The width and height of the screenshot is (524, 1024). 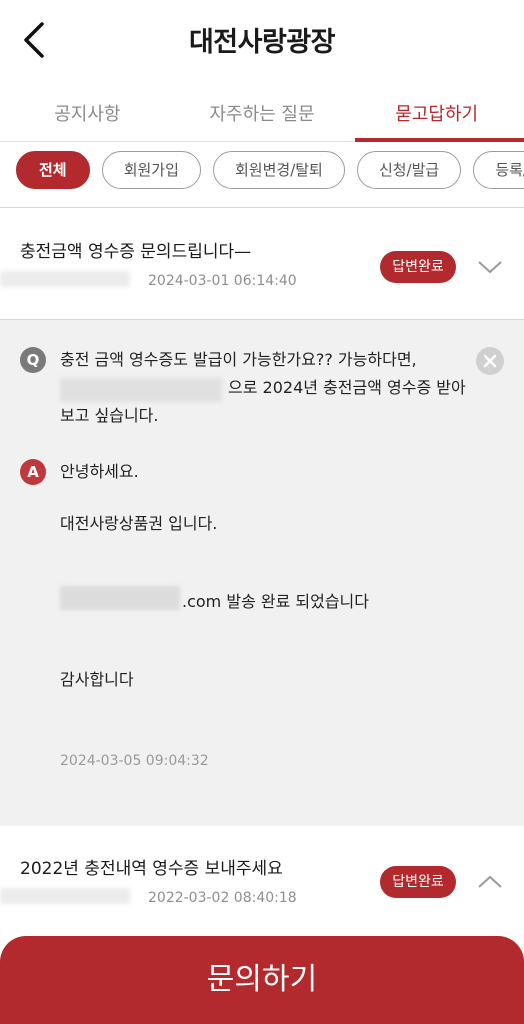 What do you see at coordinates (279, 170) in the screenshot?
I see `chip-member-change: 회원변경/탈퇴` at bounding box center [279, 170].